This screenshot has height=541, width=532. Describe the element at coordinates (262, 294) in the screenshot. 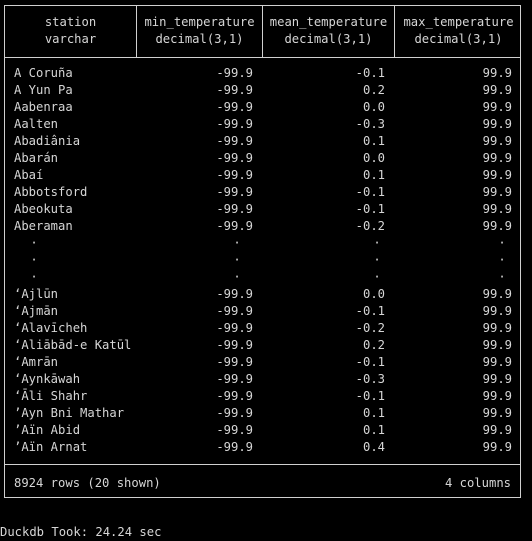

I see `table-row: ʻAjlūn -99.9 0.0 99.9` at that location.